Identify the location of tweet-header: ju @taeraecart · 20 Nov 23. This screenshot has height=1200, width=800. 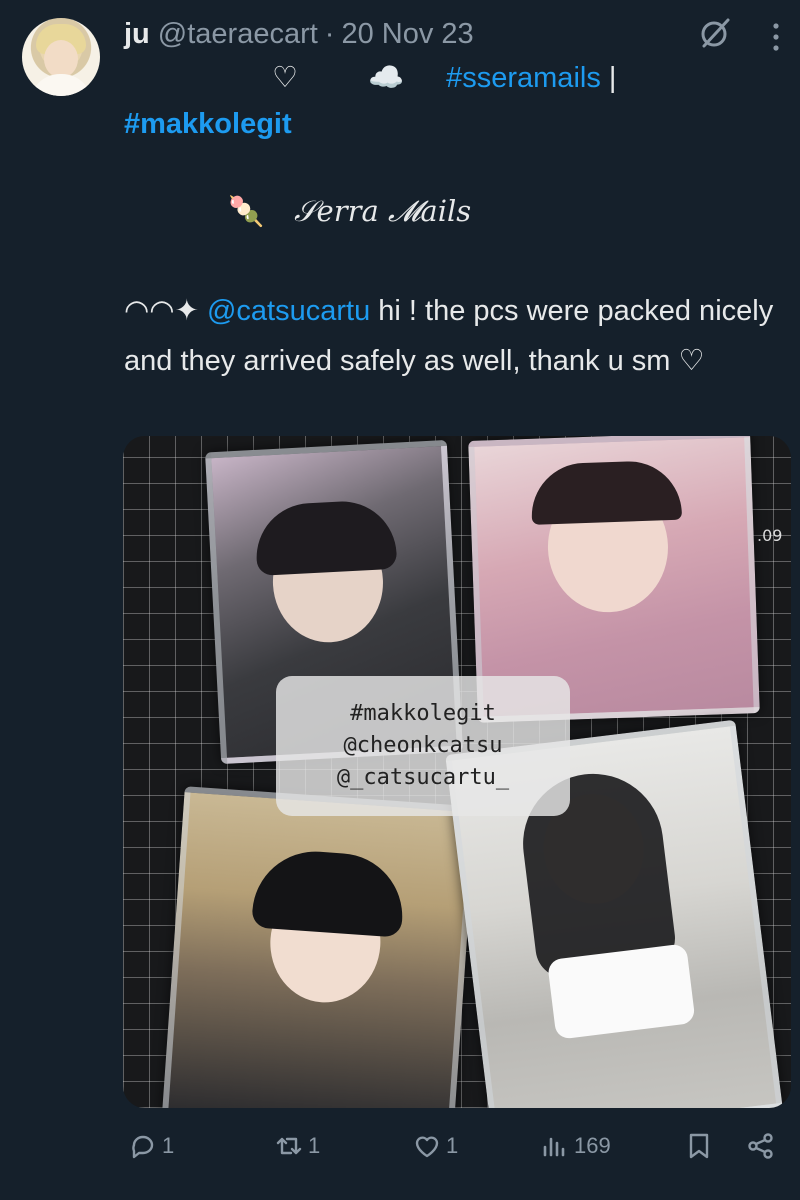
(299, 34).